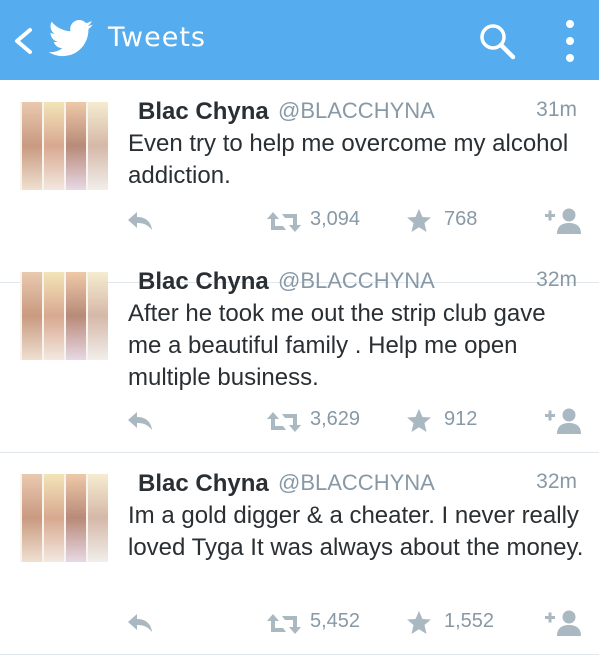  Describe the element at coordinates (461, 219) in the screenshot. I see `favorite-count: 768` at that location.